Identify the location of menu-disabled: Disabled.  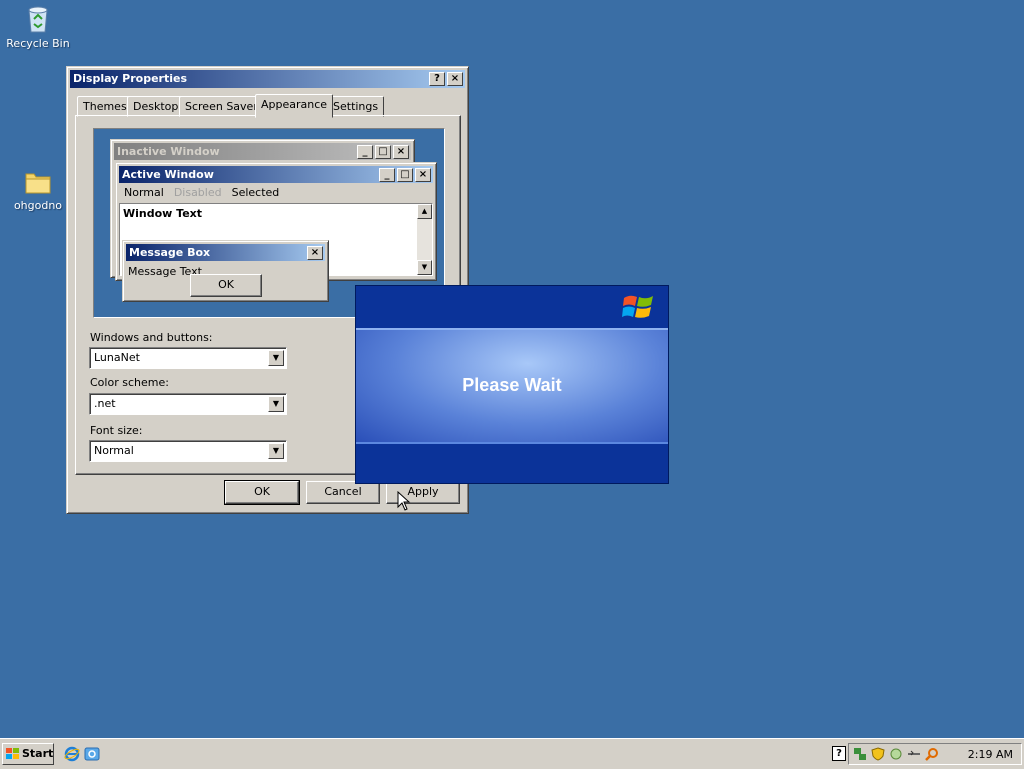
(197, 192).